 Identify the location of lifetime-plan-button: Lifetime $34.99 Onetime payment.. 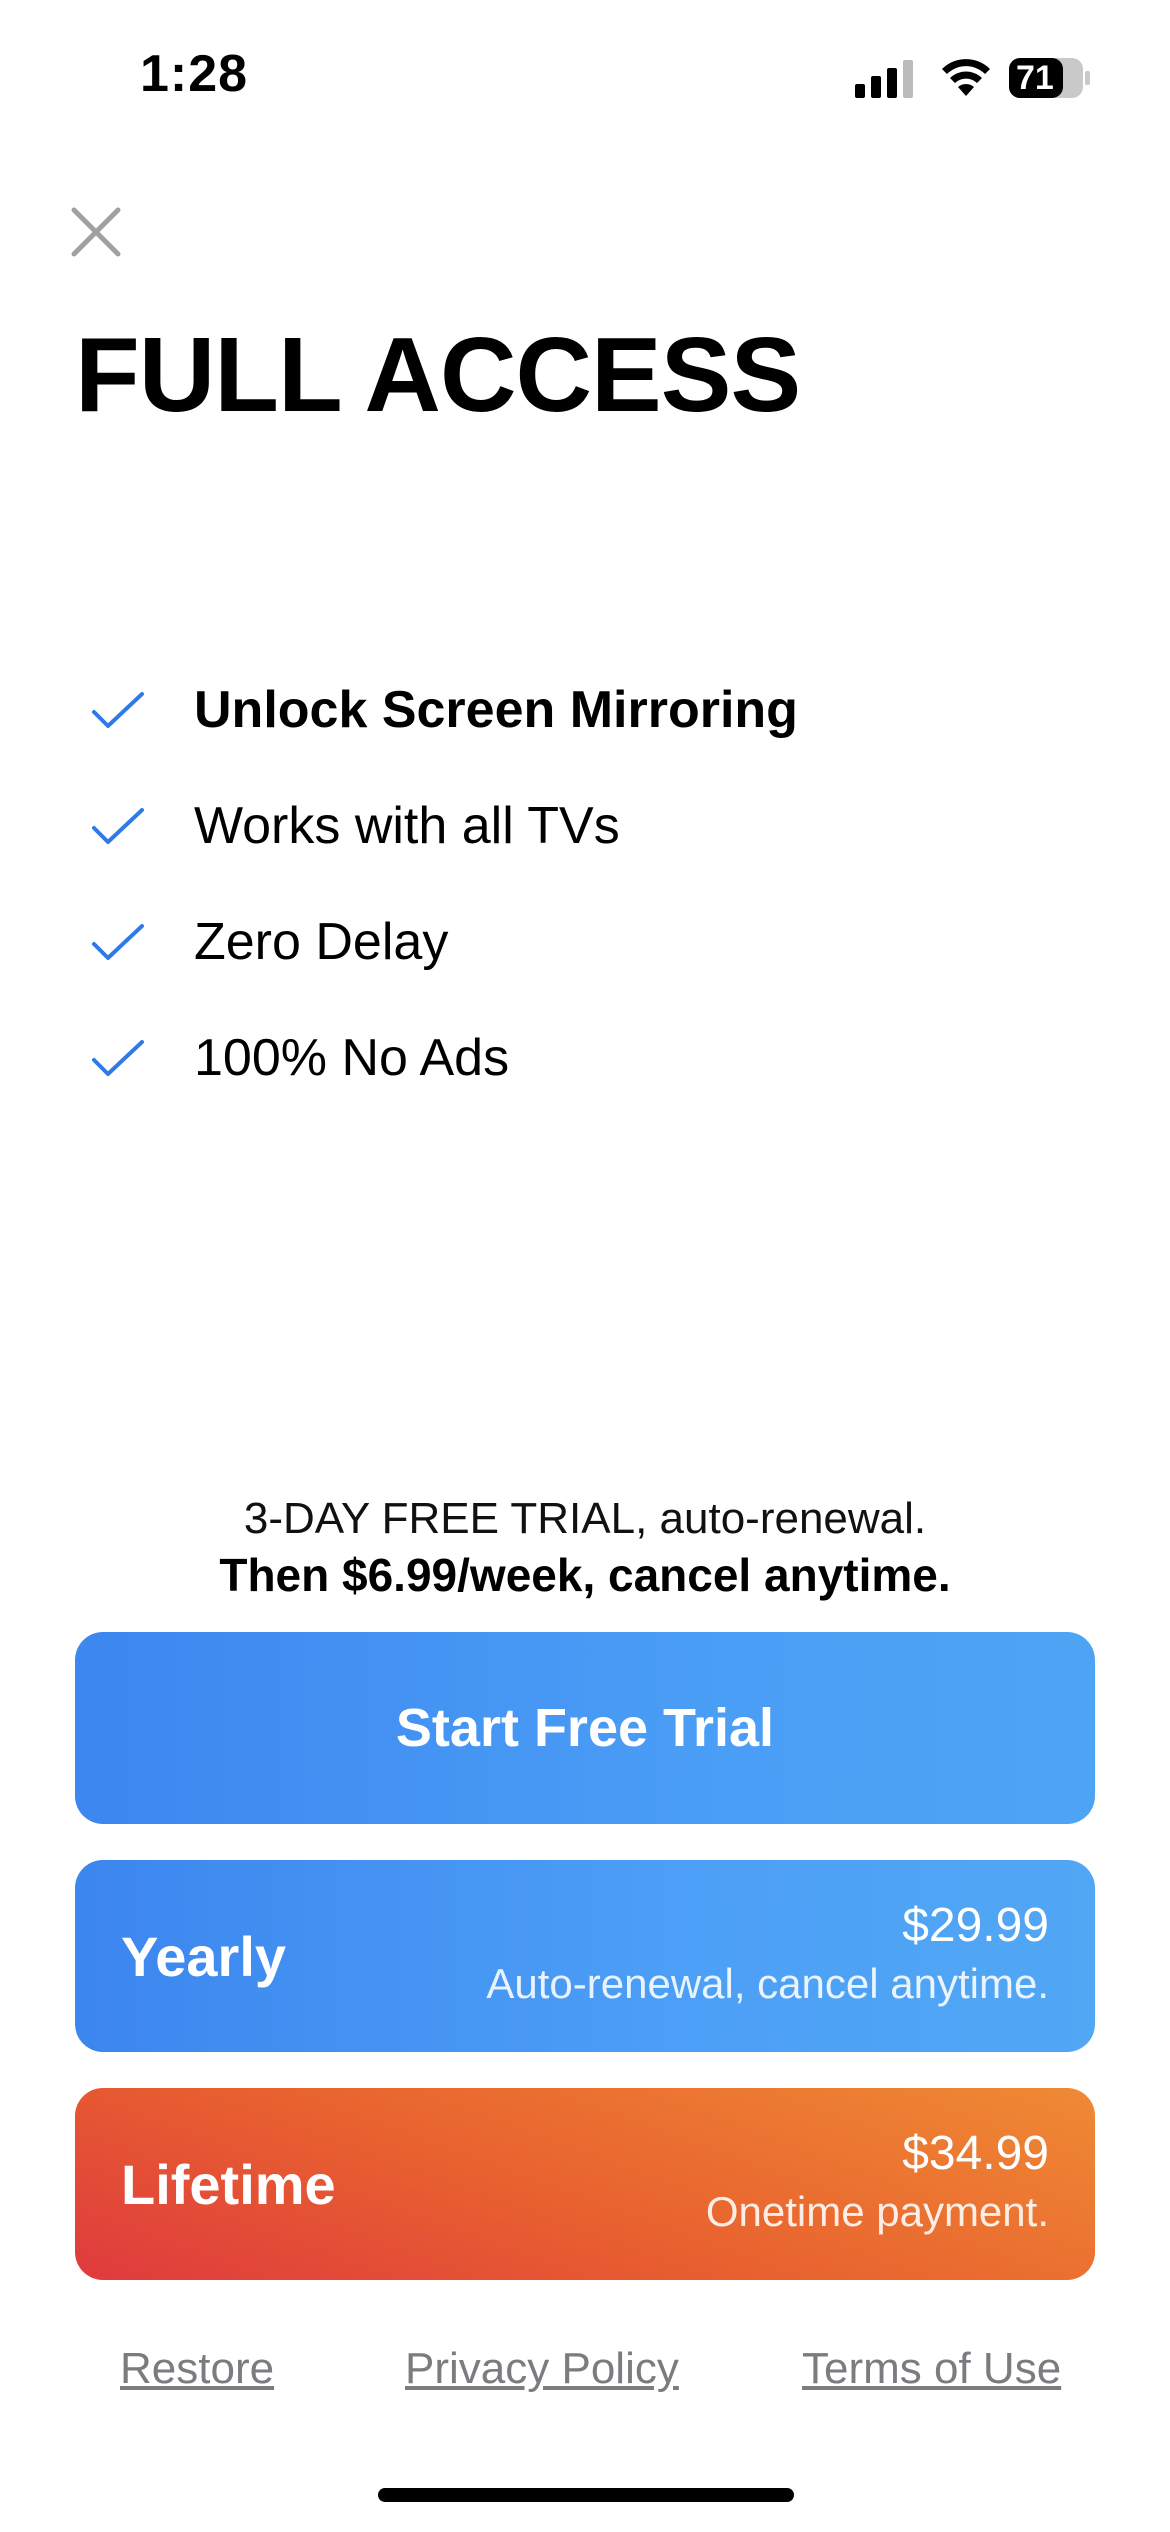
(585, 2184).